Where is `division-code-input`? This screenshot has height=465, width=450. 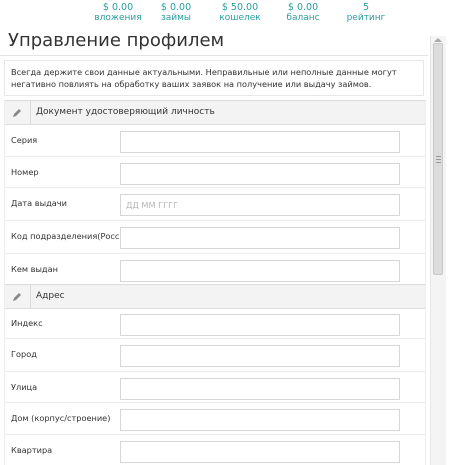
division-code-input is located at coordinates (260, 238).